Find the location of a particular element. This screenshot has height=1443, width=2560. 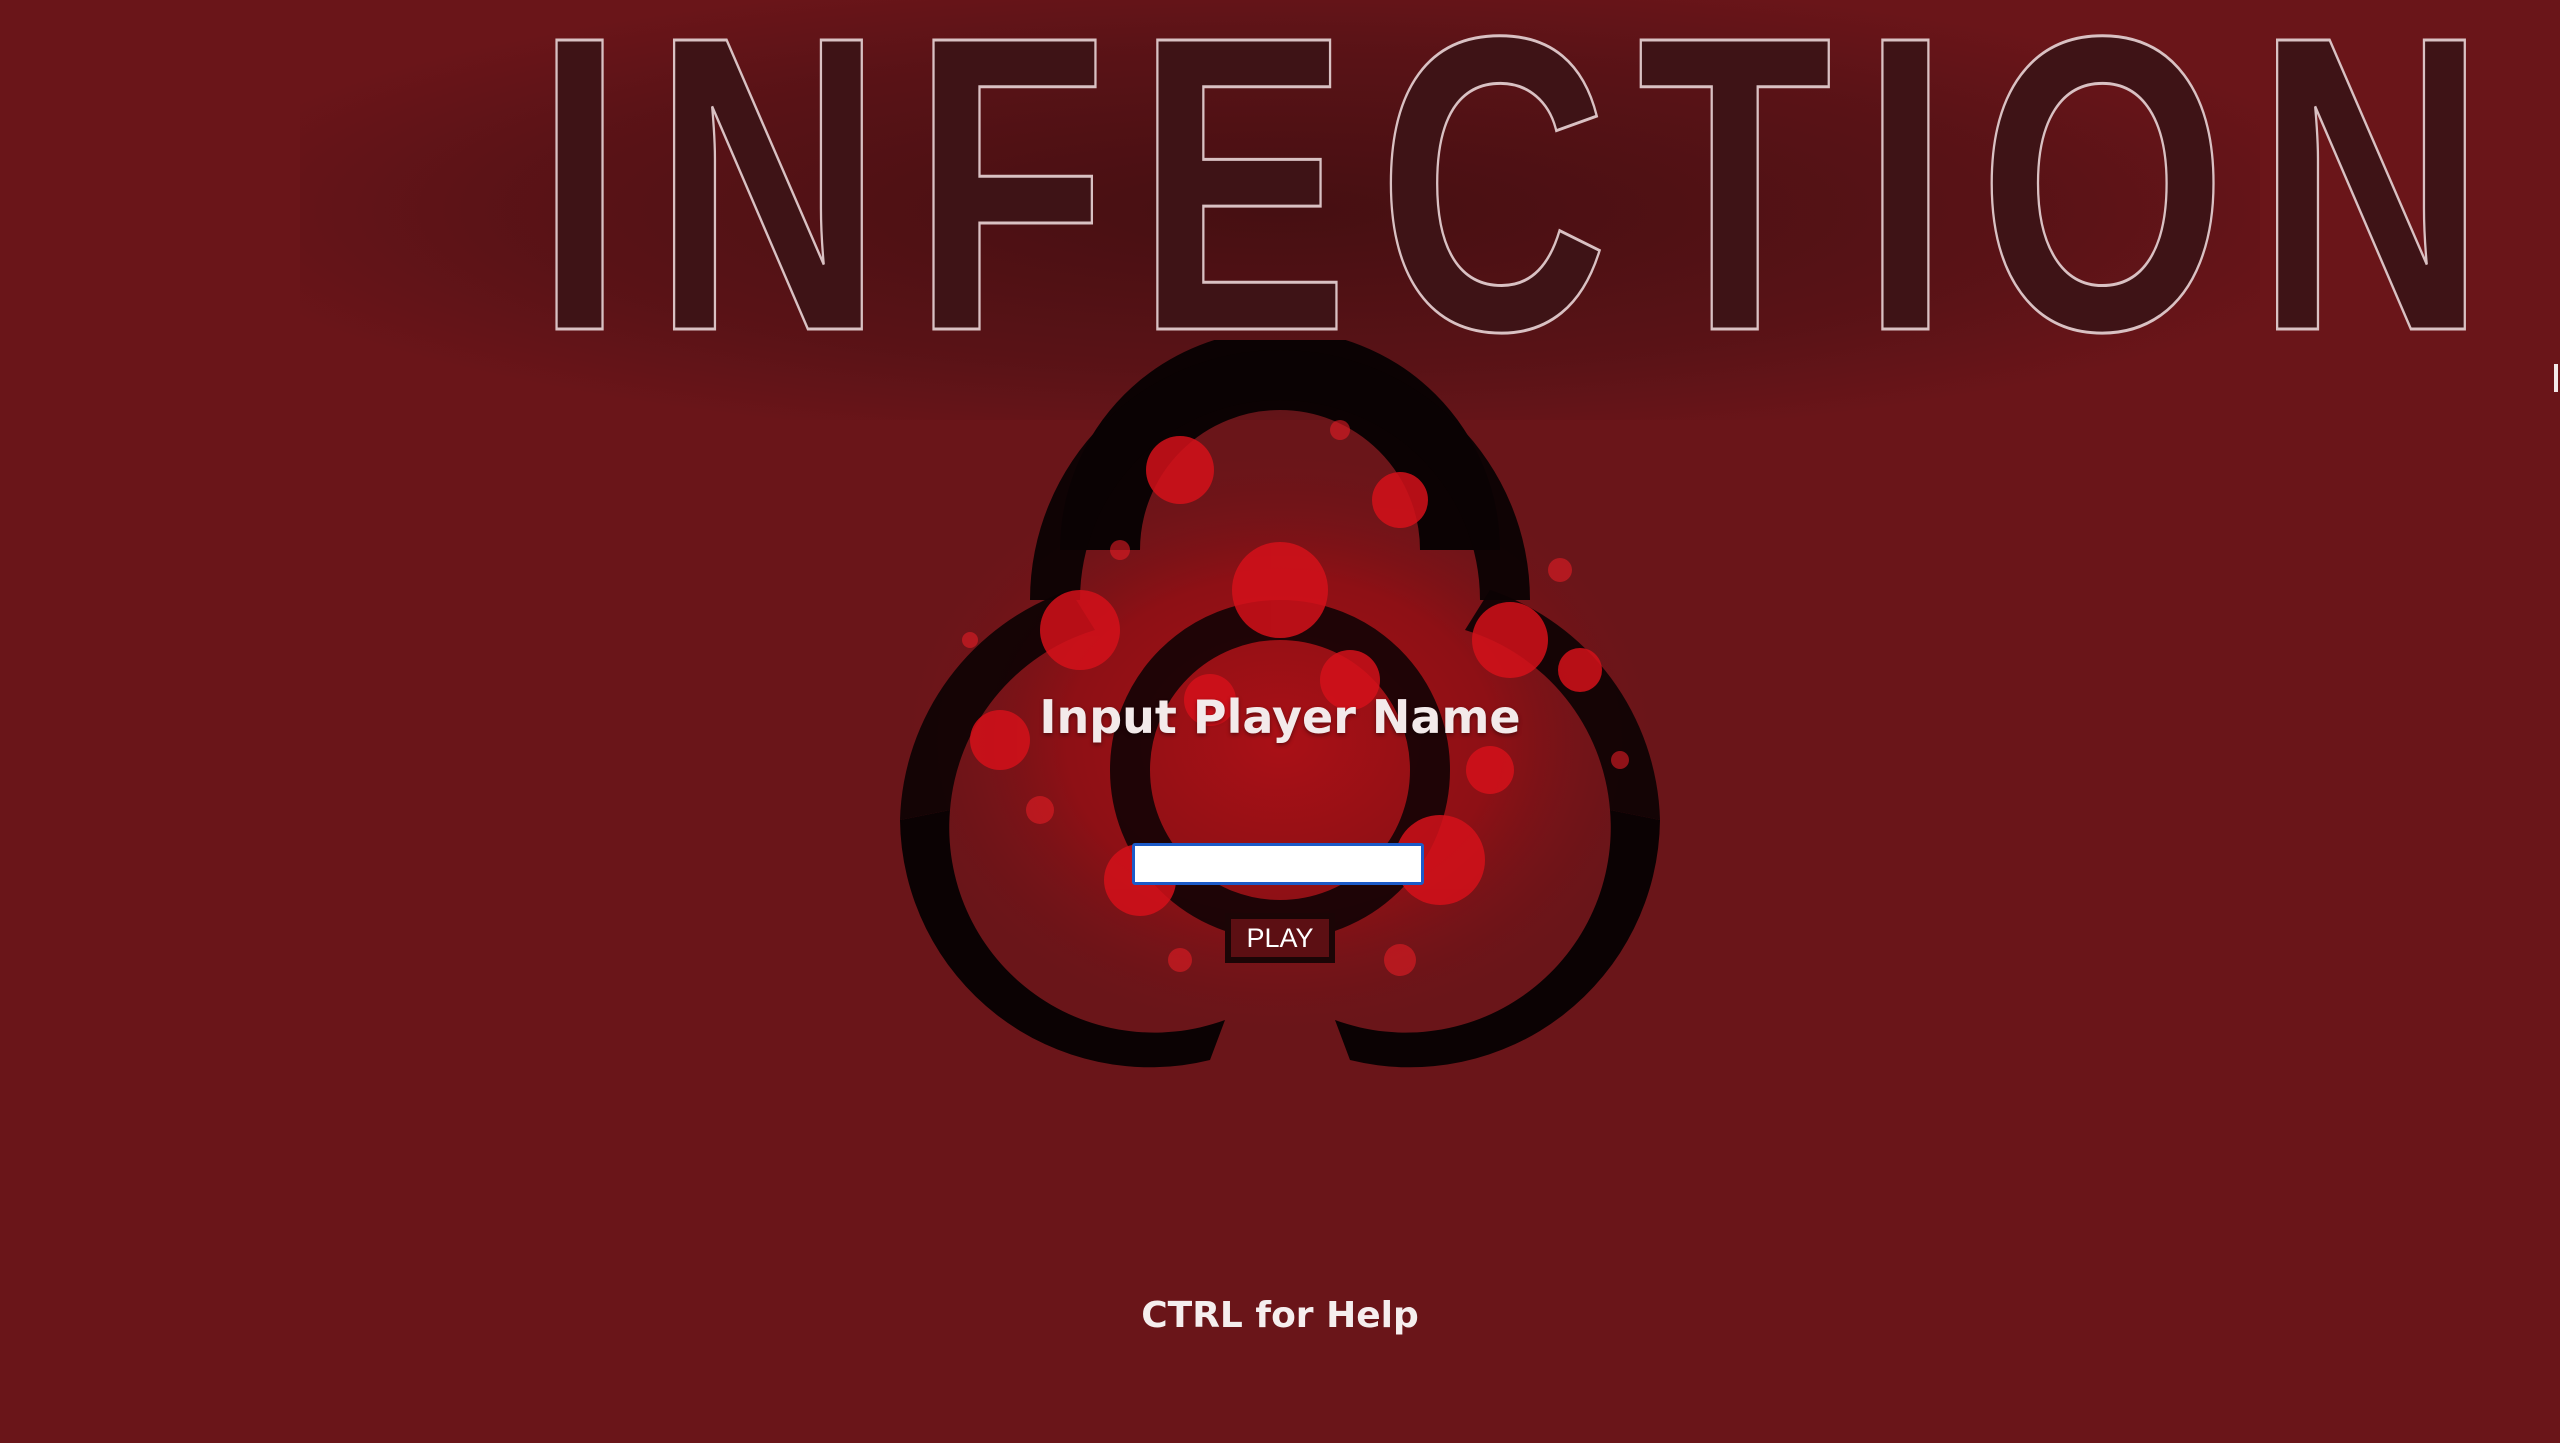

help-hint: CTRL for Help is located at coordinates (1280, 1315).